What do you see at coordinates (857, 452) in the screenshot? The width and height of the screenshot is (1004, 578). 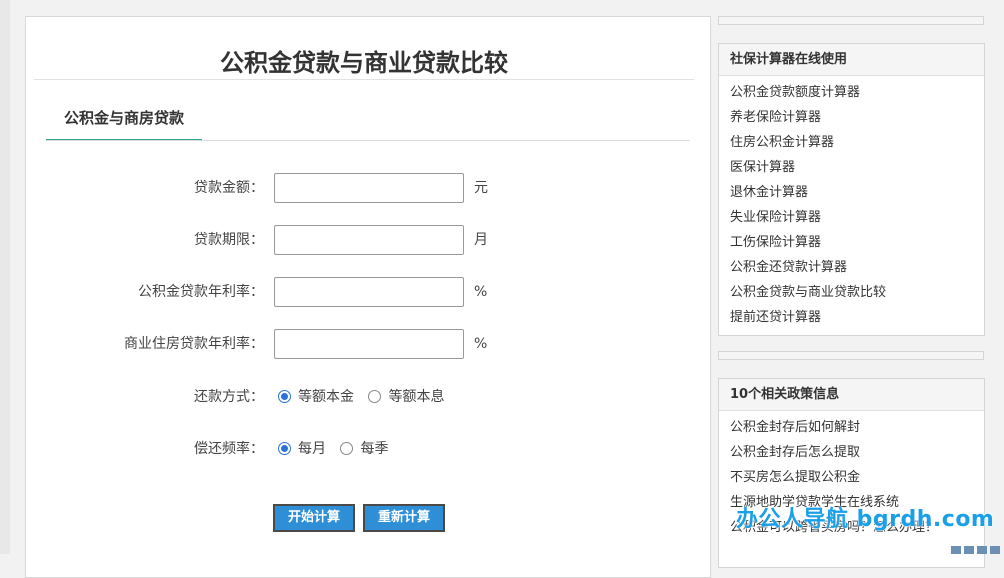 I see `policy-link: 公积金封存后怎么提取` at bounding box center [857, 452].